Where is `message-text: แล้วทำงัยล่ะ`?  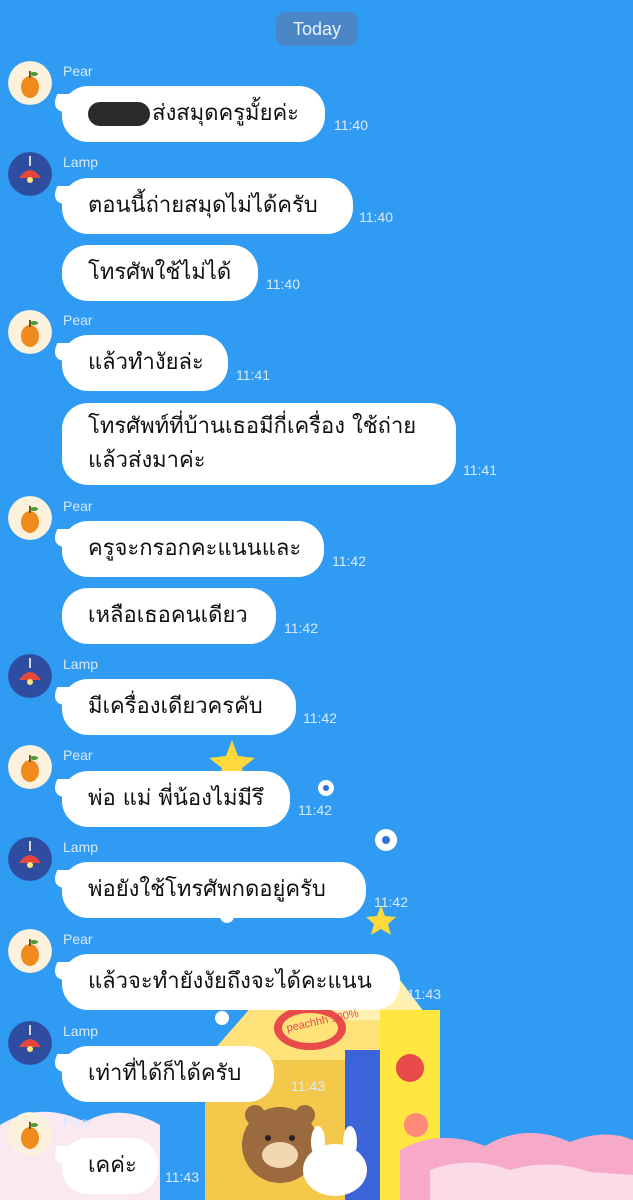 message-text: แล้วทำงัยล่ะ is located at coordinates (146, 362).